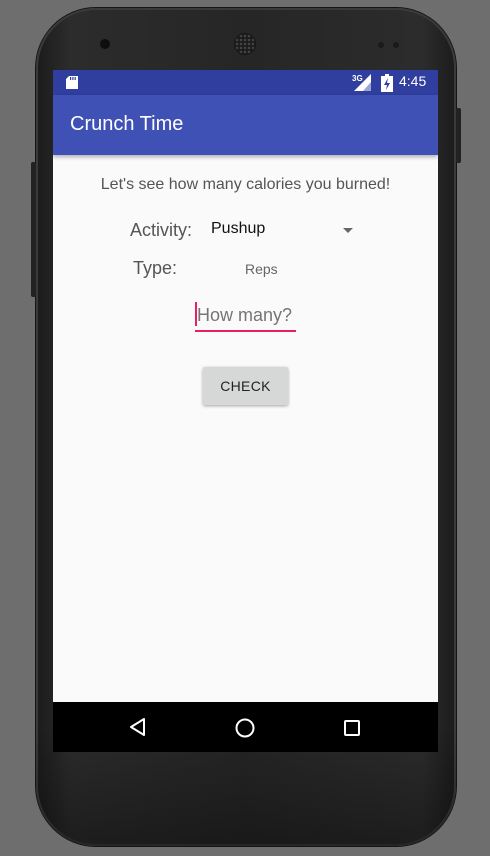 The image size is (490, 856). I want to click on signal-icon: 3G, so click(361, 82).